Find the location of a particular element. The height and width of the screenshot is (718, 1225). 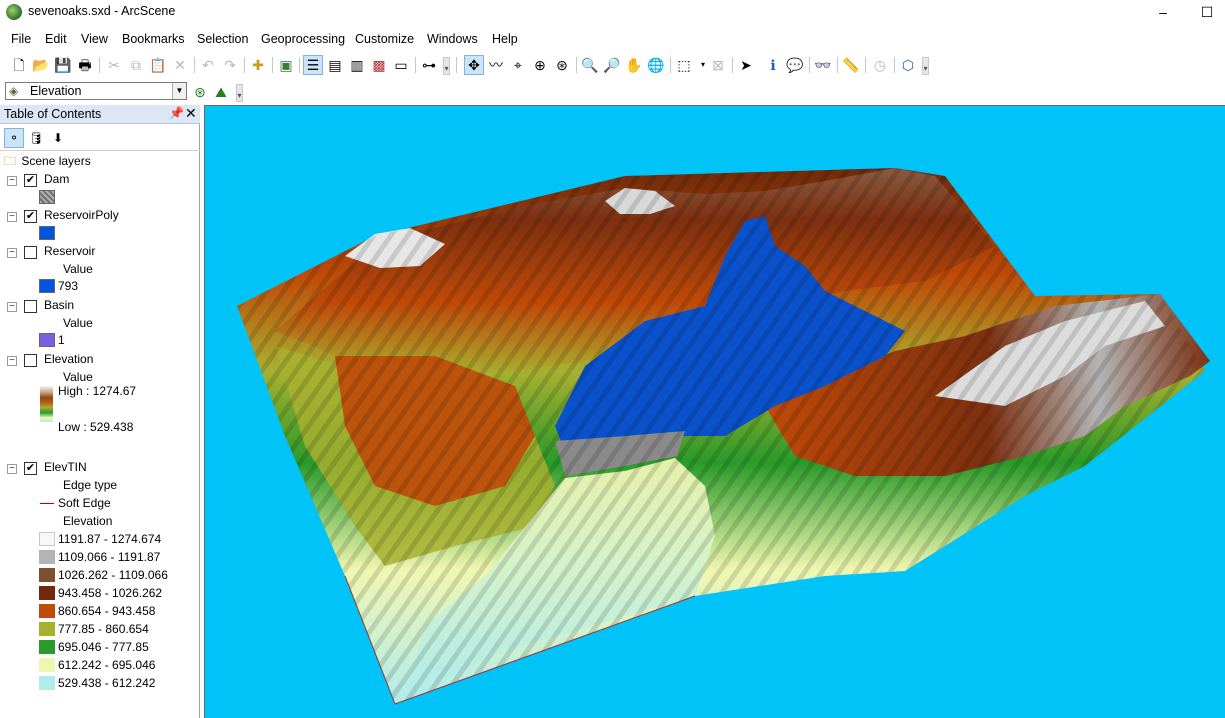

open-folder-icon: 📂 is located at coordinates (41, 65).